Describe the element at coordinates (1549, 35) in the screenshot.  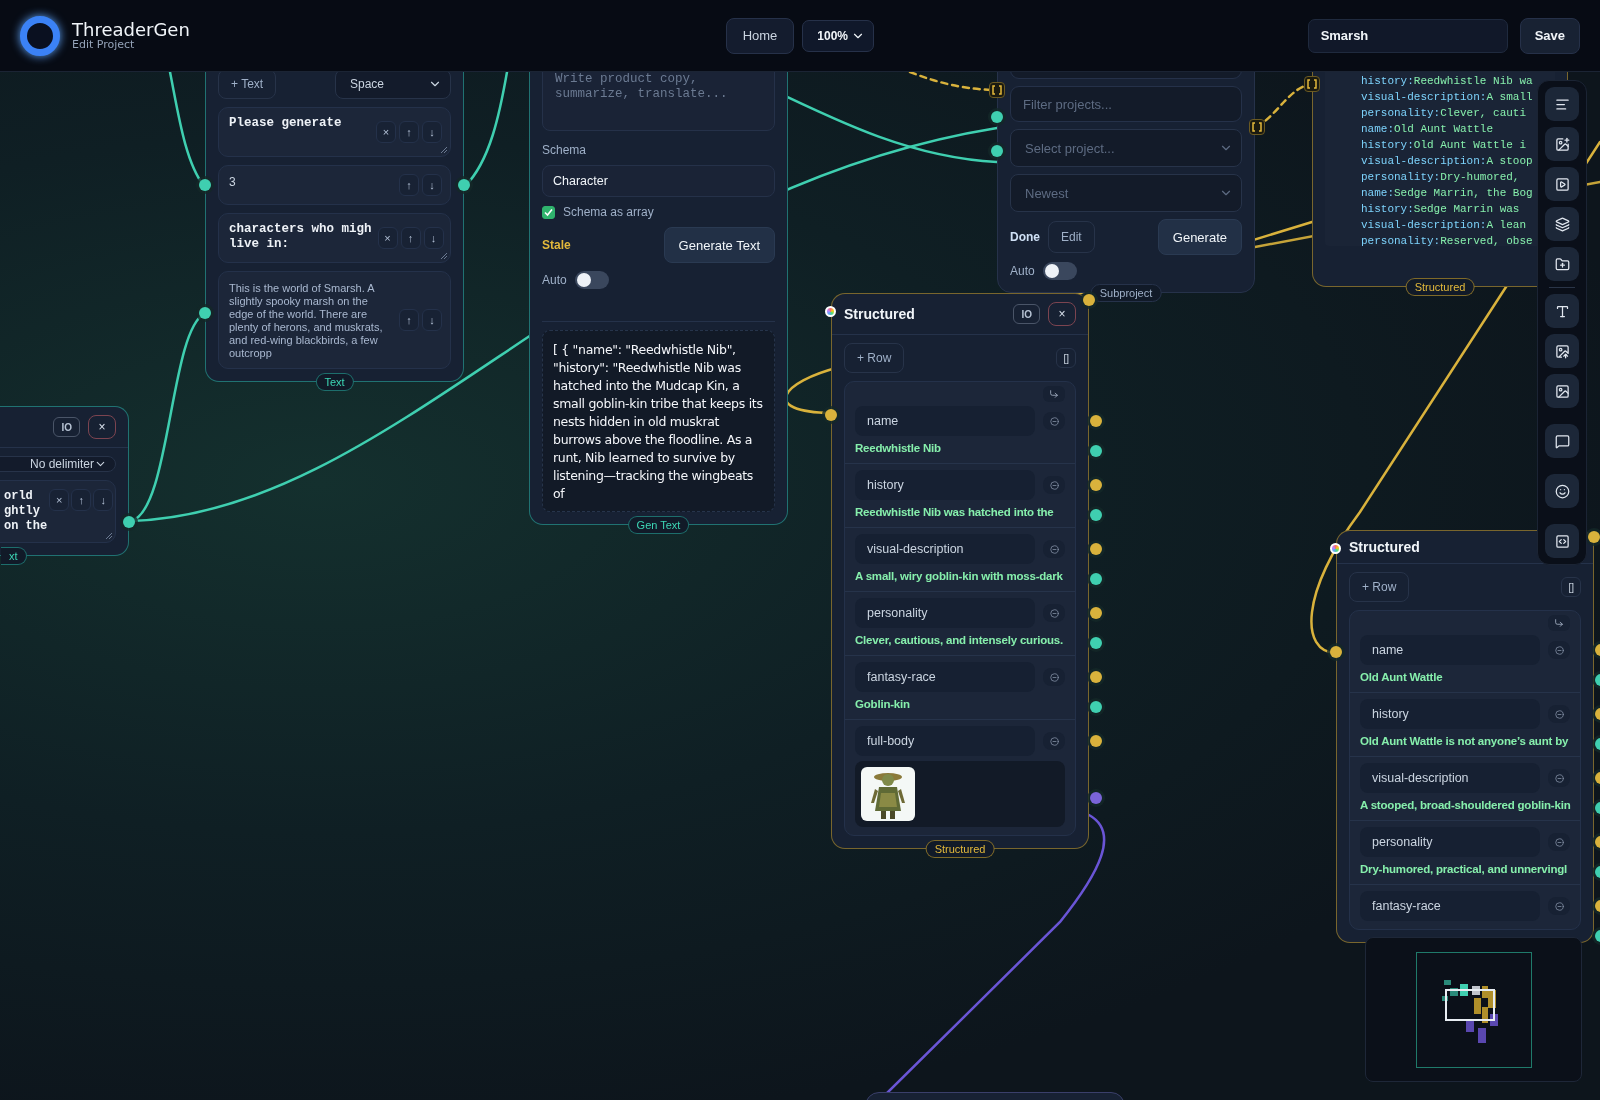
I see `save-button: Save` at that location.